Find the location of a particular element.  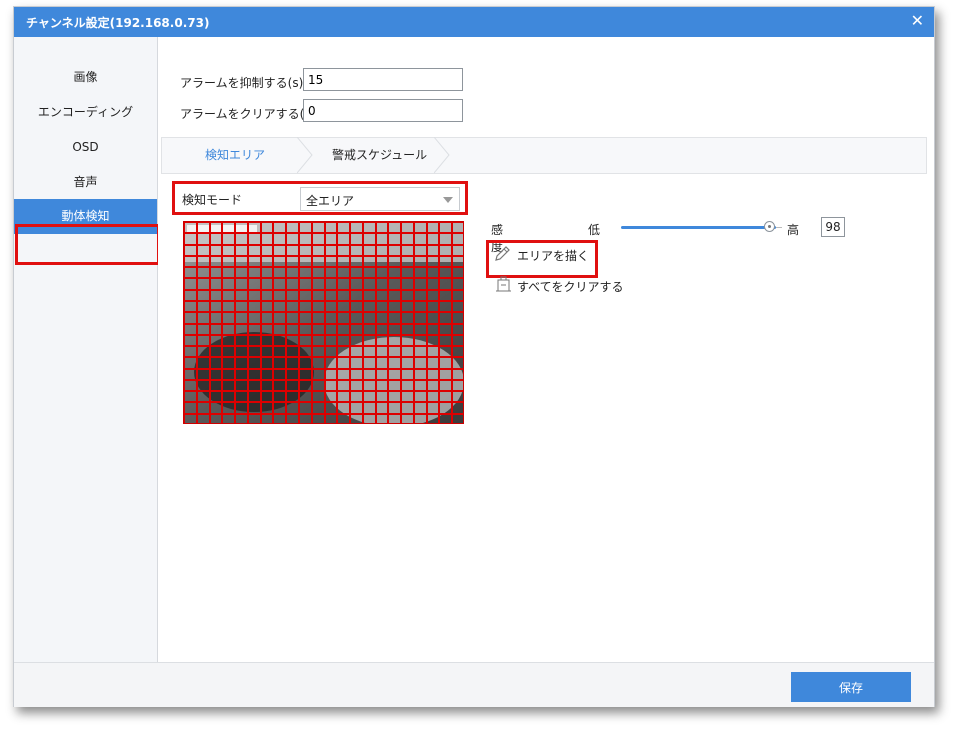

sidebar: 画像 エンコーディング OSD 音声 動体検知 is located at coordinates (87, 349).